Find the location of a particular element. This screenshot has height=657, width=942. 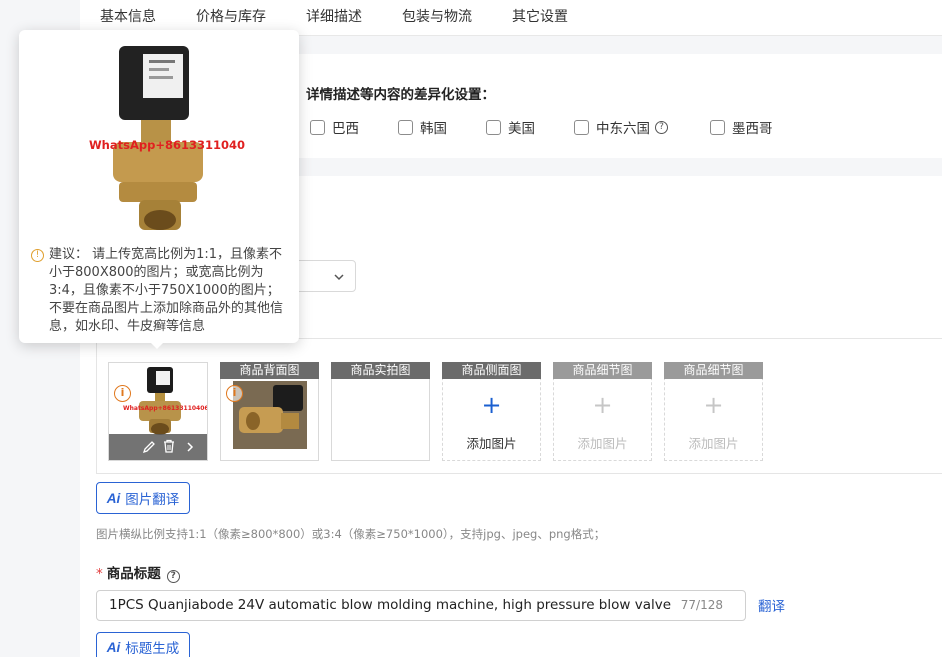

slot-label: 商品侧面图 is located at coordinates (491, 370).